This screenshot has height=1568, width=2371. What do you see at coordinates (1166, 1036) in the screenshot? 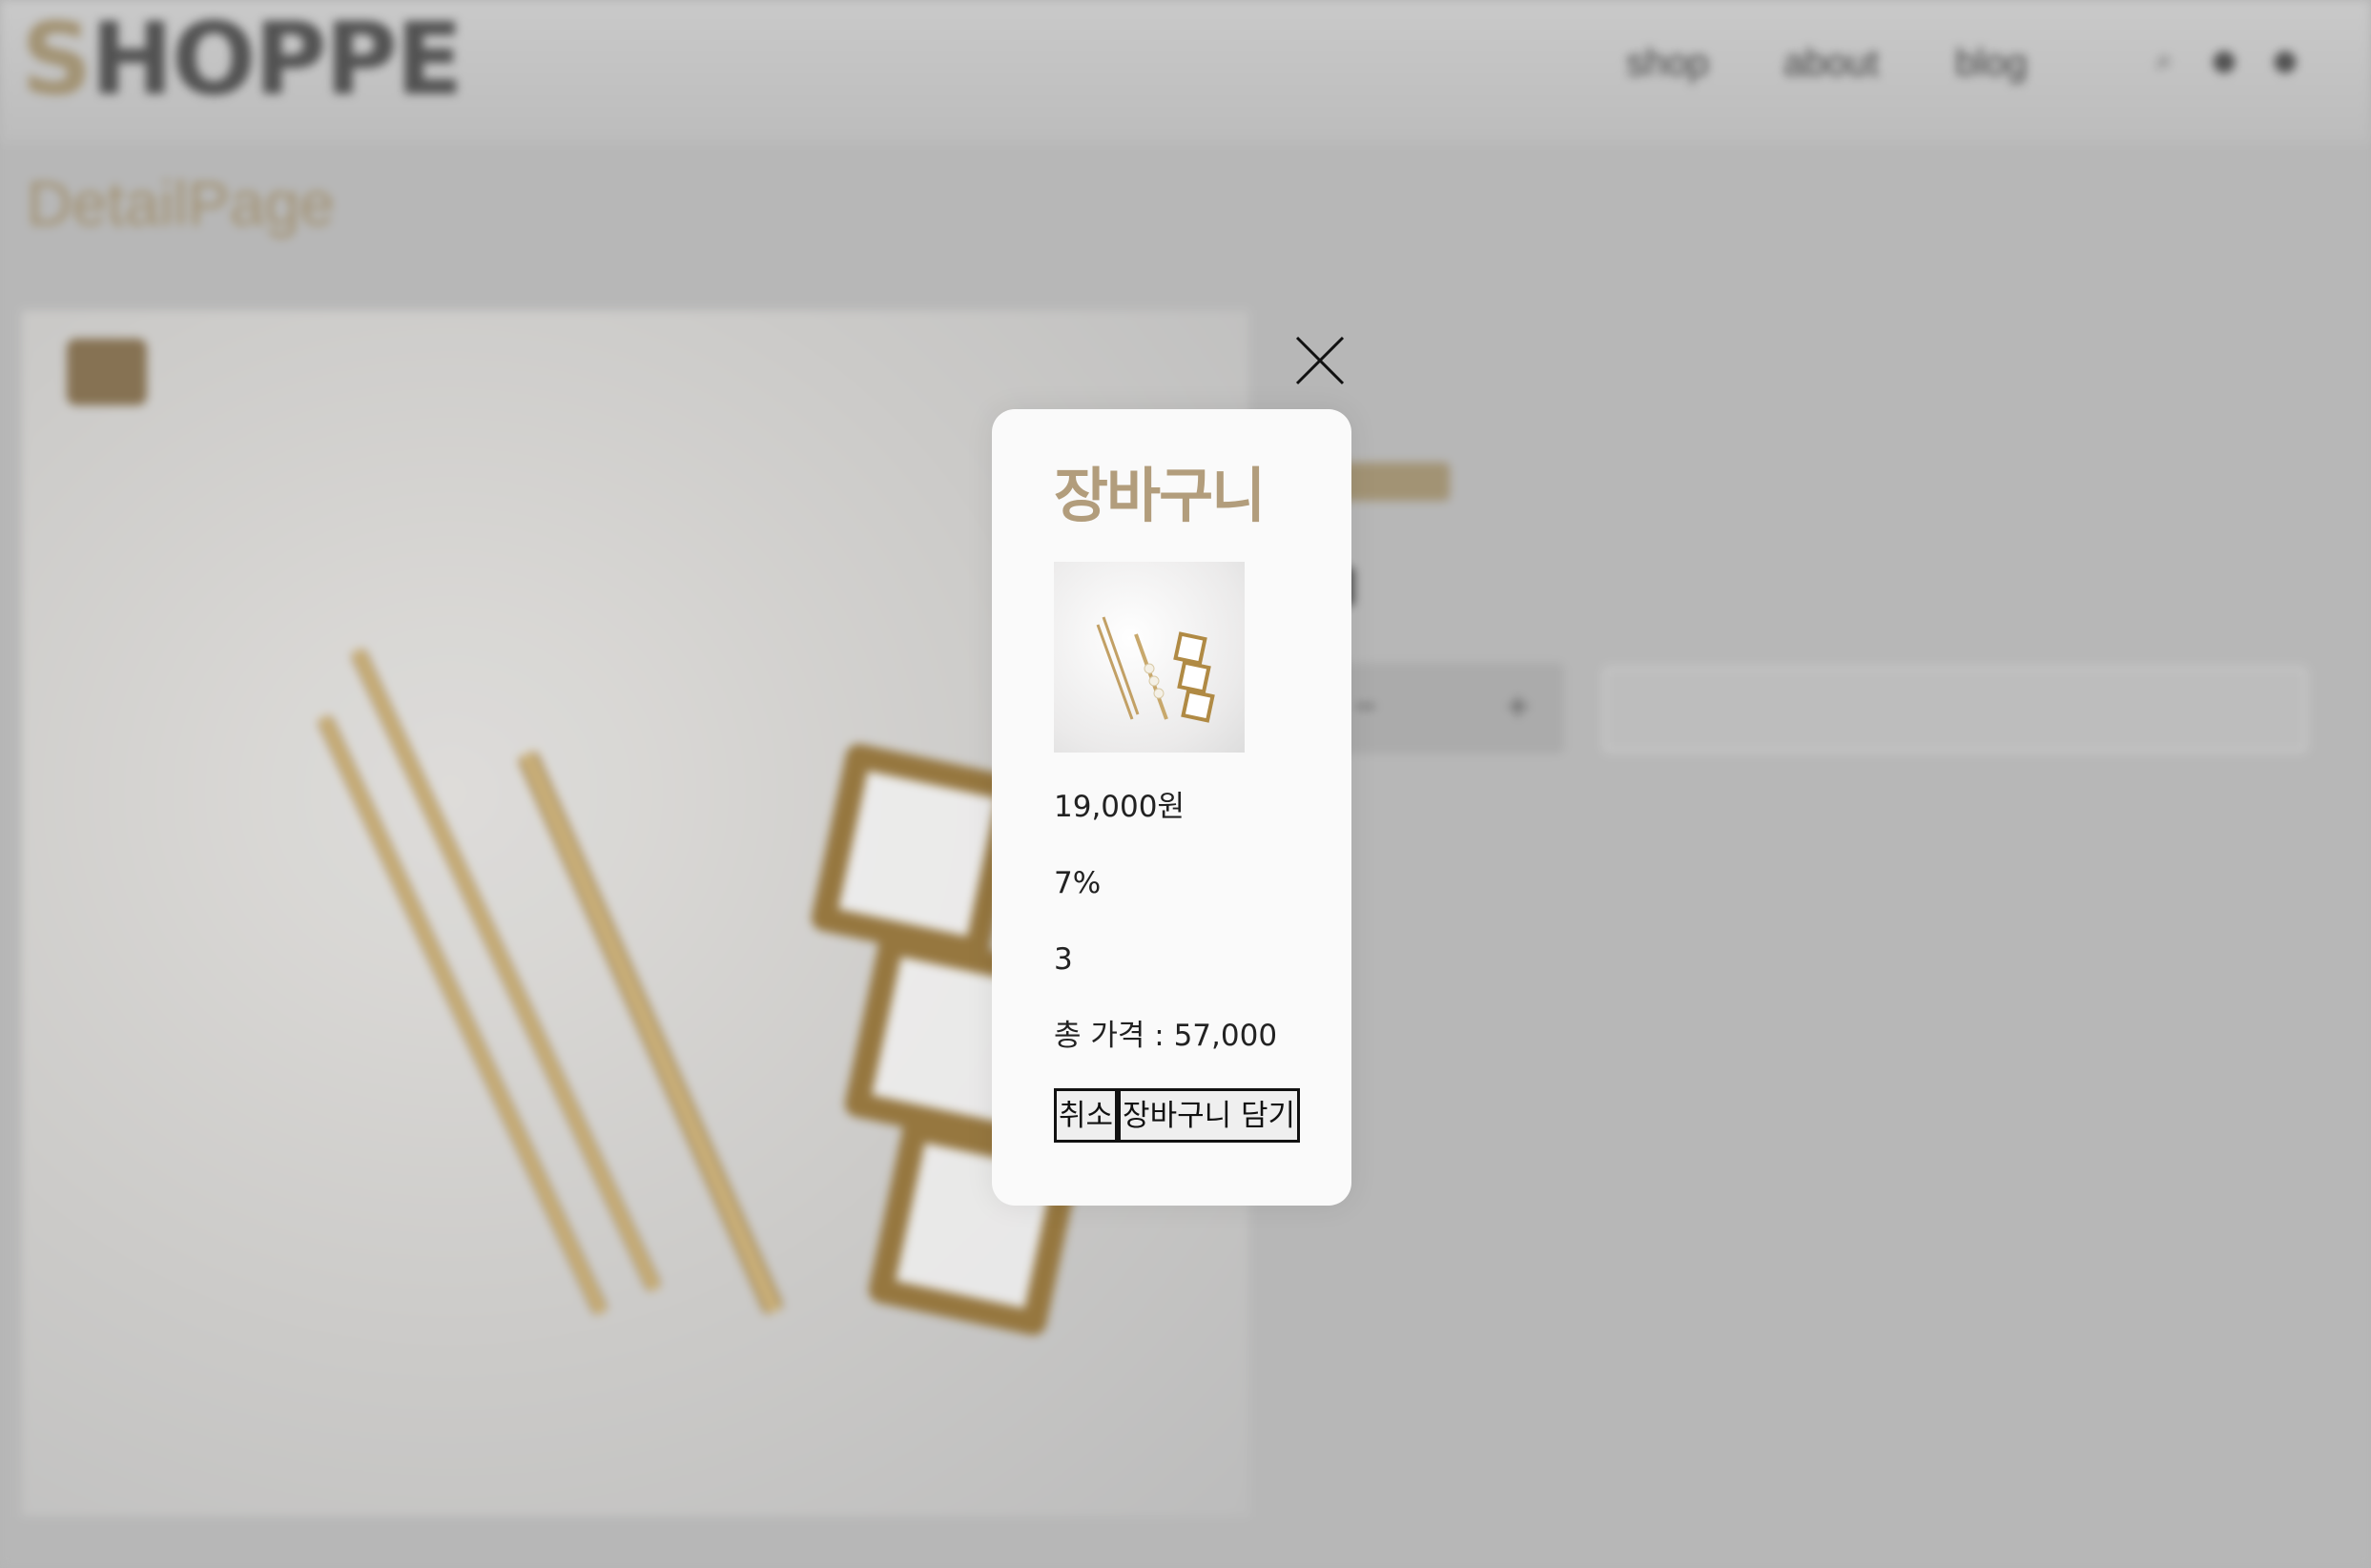
I see `total-price: 총 가격 : 57,000` at bounding box center [1166, 1036].